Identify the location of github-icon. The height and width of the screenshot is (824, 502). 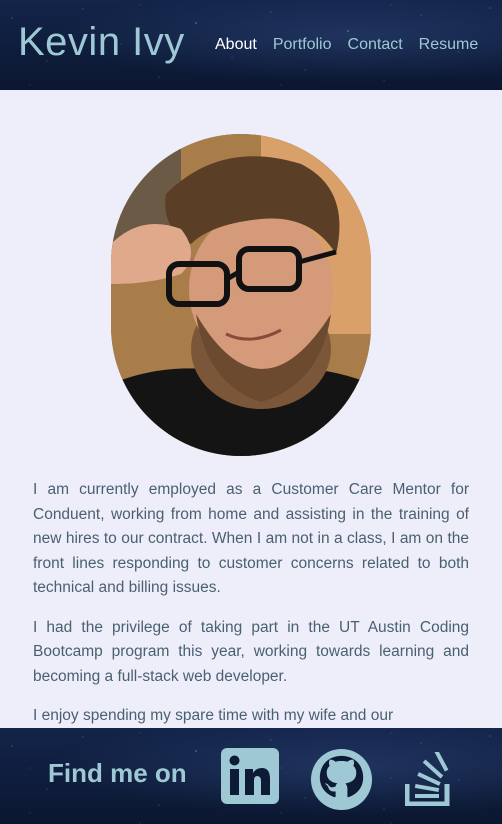
(341, 779).